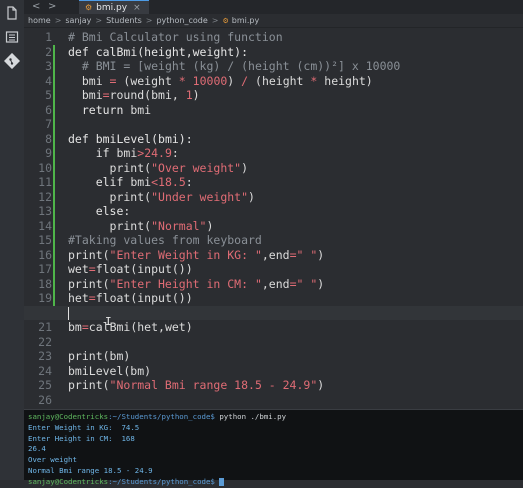  Describe the element at coordinates (250, 416) in the screenshot. I see `terminal-command: python ./bmi.py` at that location.